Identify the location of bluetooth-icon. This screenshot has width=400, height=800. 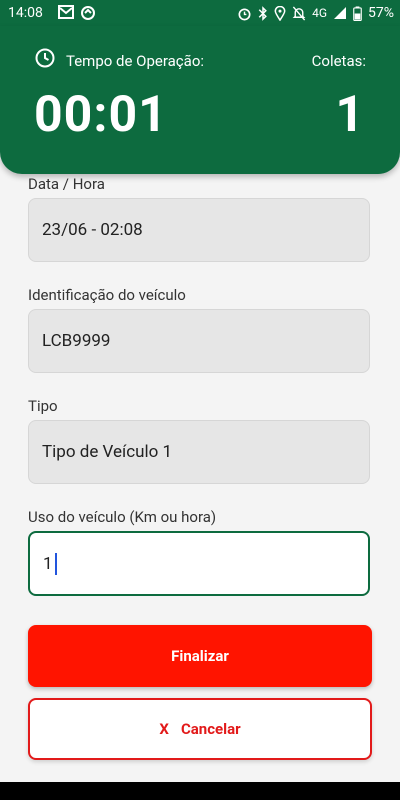
(262, 13).